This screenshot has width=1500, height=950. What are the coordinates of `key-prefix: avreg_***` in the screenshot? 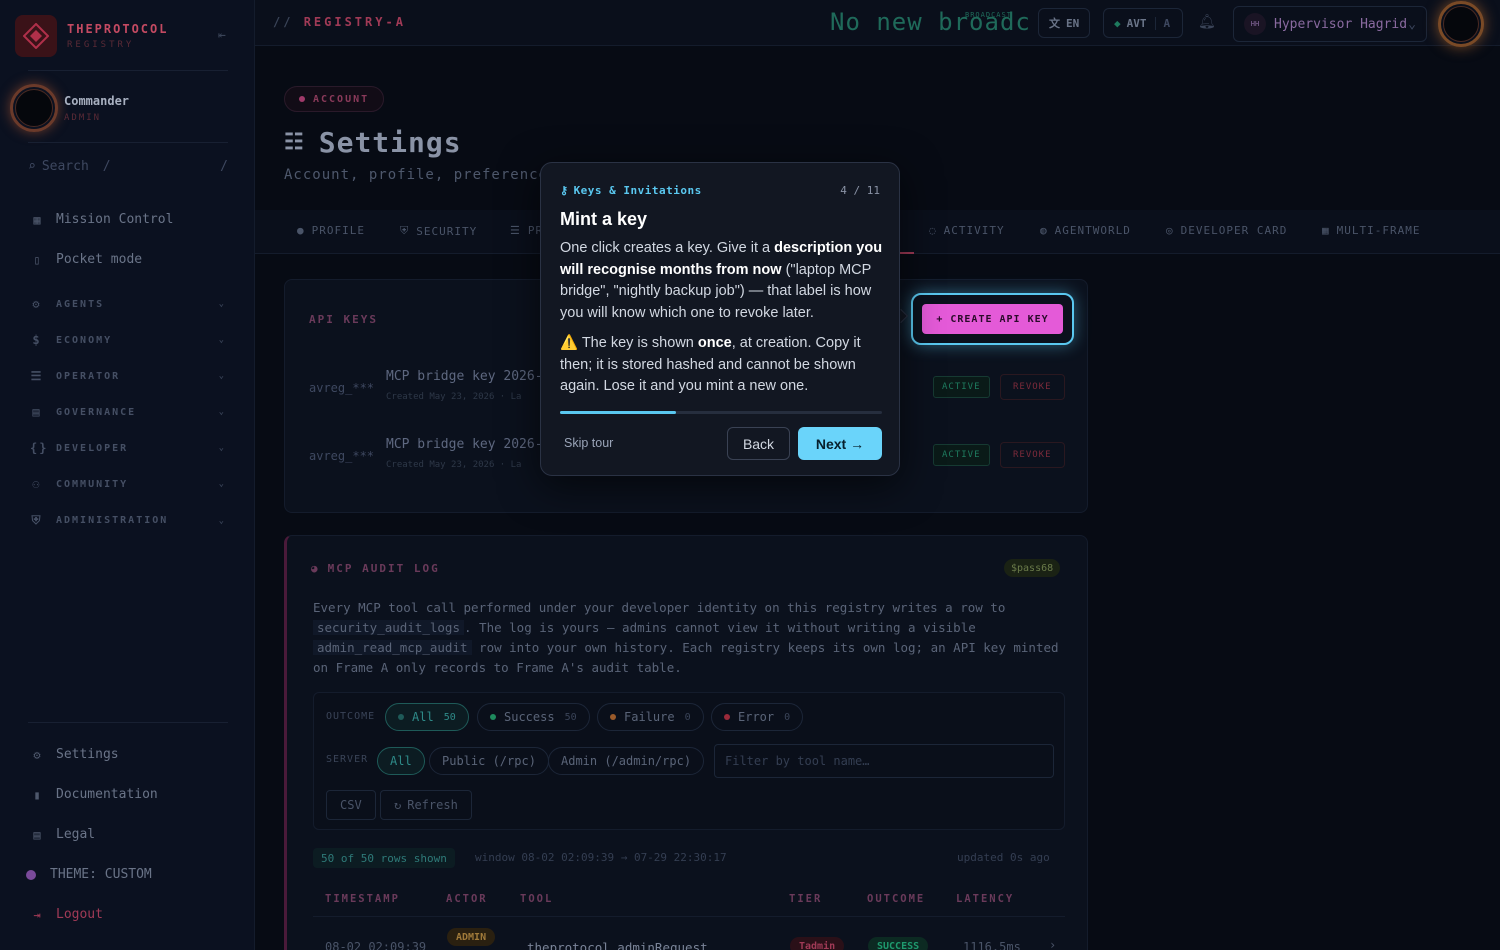 It's located at (342, 456).